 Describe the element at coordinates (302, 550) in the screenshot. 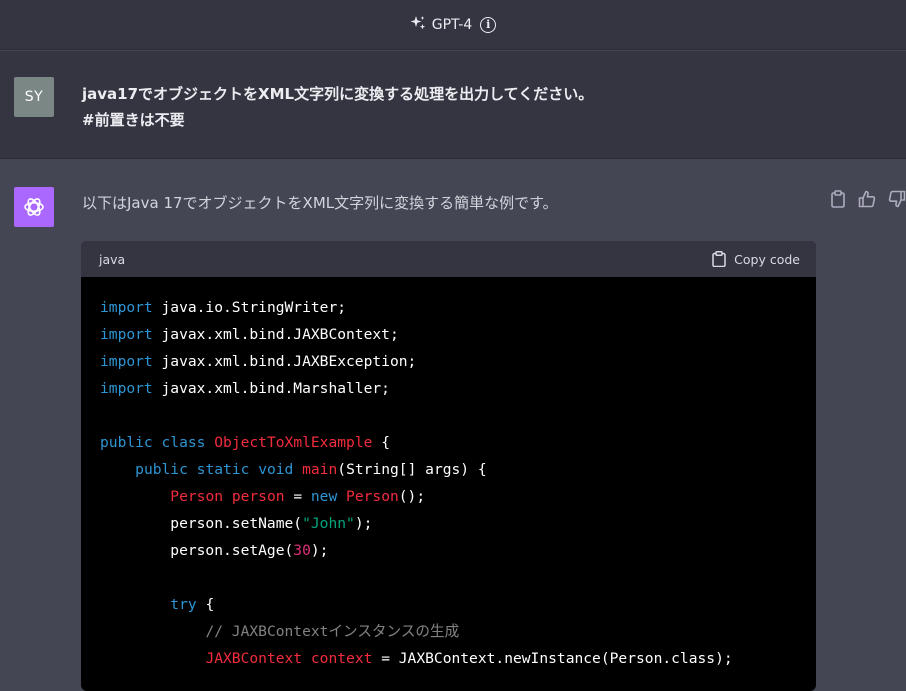

I see `code-token: 30` at that location.